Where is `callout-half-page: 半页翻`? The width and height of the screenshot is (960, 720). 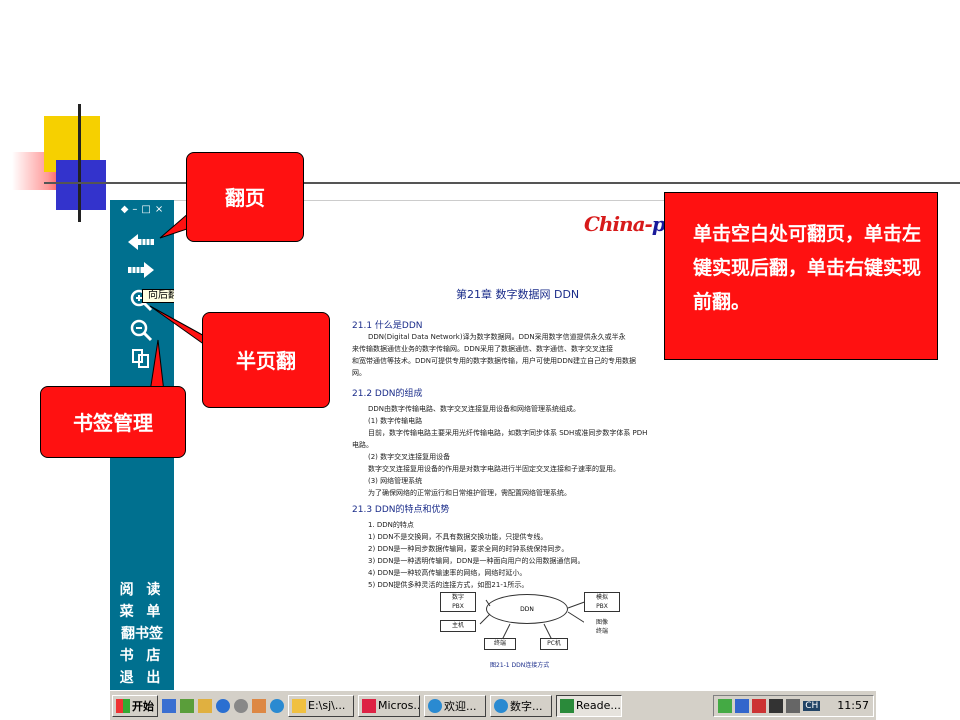 callout-half-page: 半页翻 is located at coordinates (266, 360).